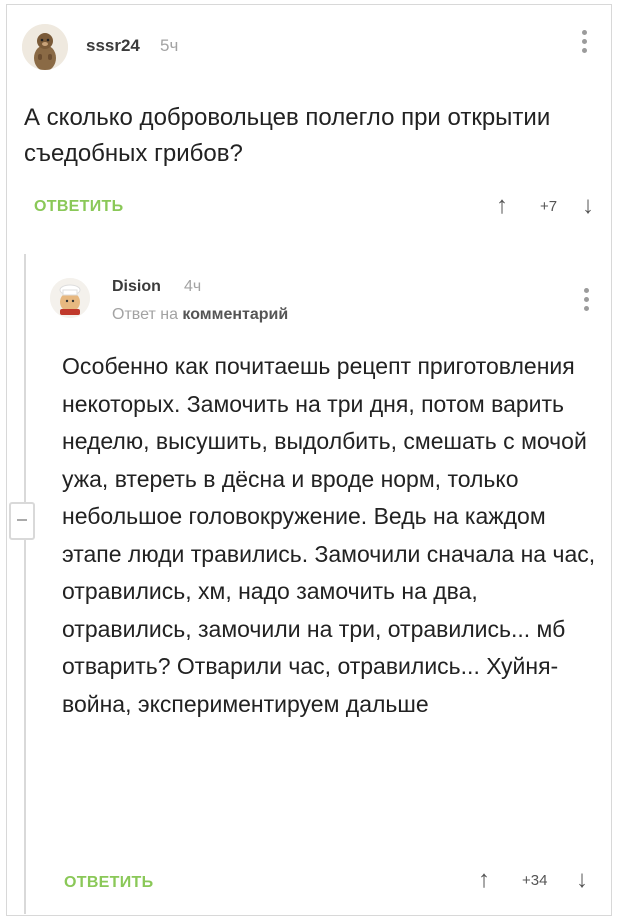  Describe the element at coordinates (169, 45) in the screenshot. I see `timestamp: 5ч` at that location.